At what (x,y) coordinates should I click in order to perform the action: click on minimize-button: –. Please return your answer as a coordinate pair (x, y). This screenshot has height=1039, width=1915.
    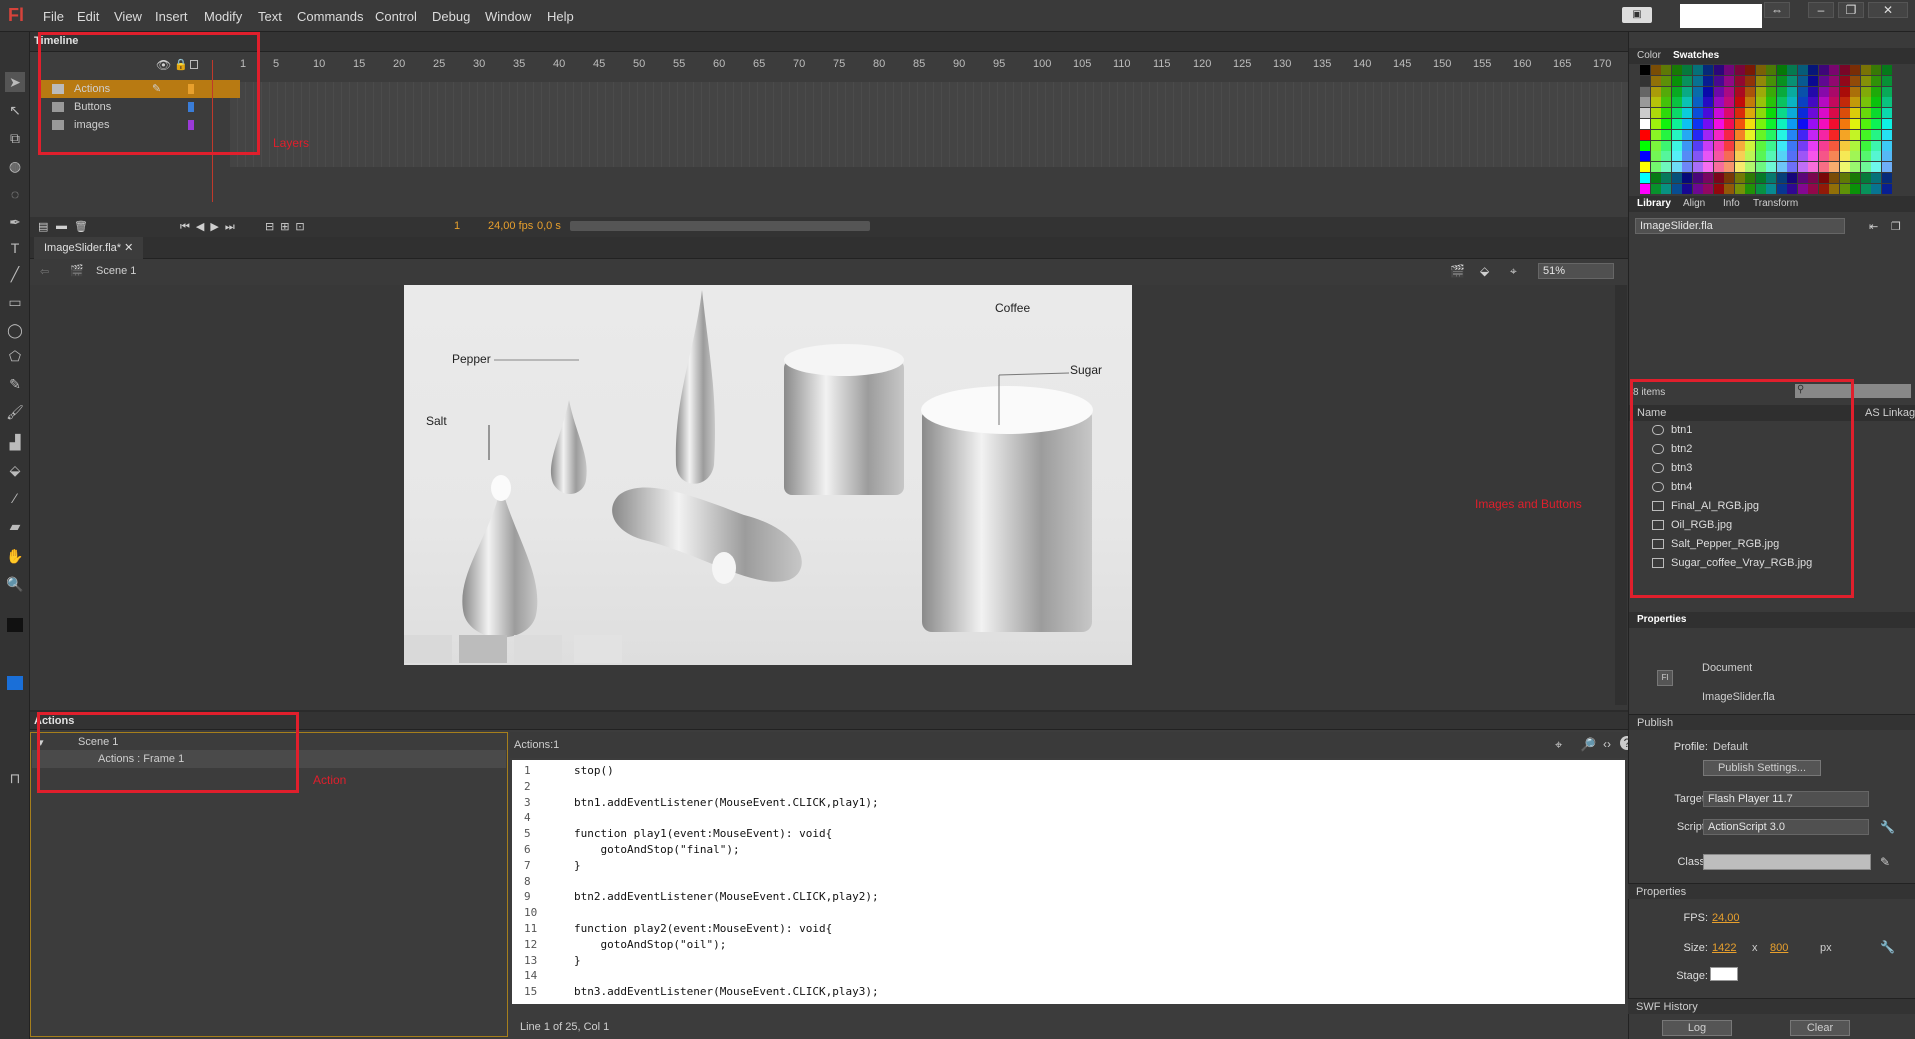
    Looking at the image, I should click on (1821, 10).